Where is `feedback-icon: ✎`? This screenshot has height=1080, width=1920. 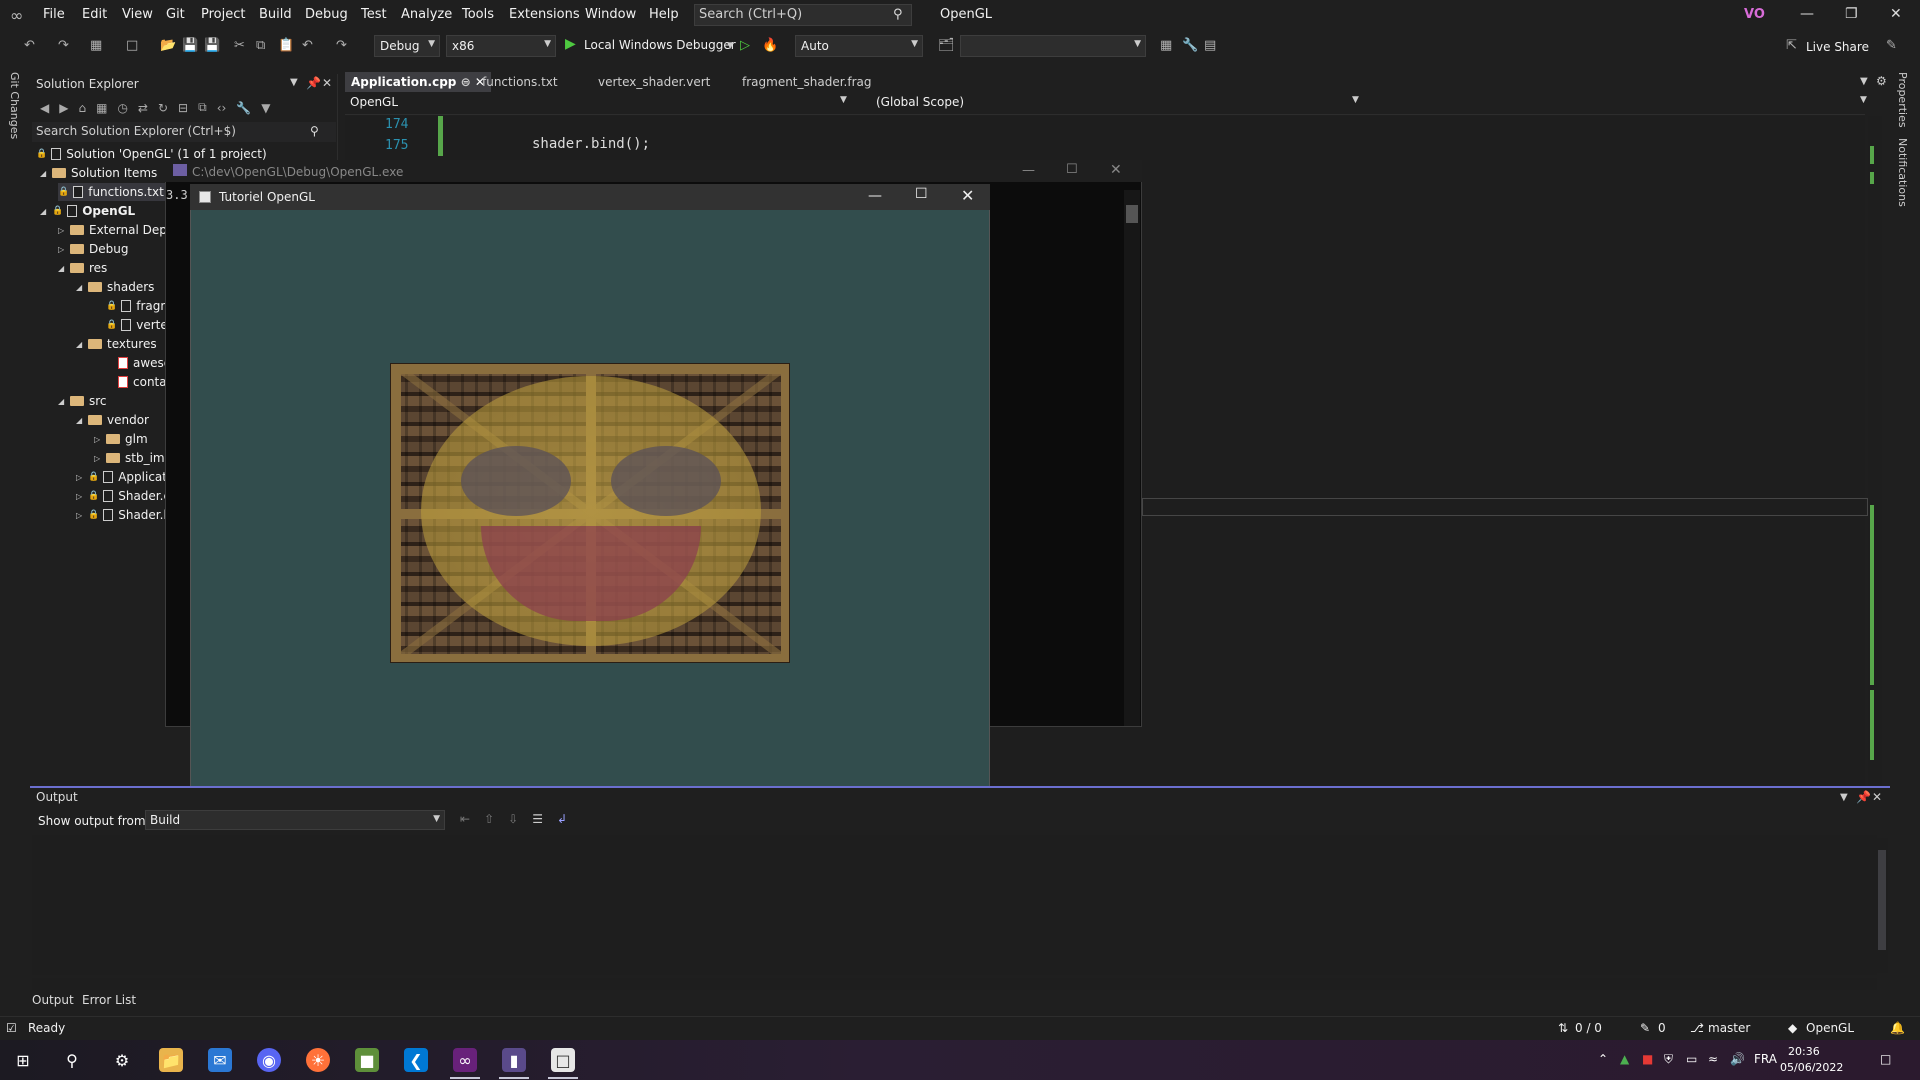 feedback-icon: ✎ is located at coordinates (1891, 45).